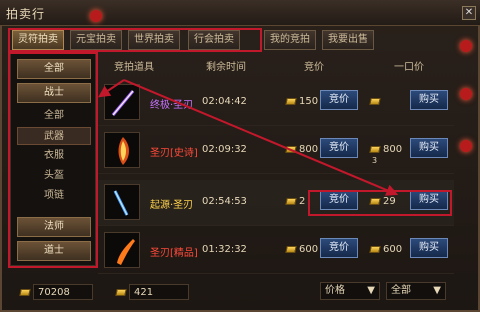  Describe the element at coordinates (314, 67) in the screenshot. I see `header-bid: 竞价` at that location.